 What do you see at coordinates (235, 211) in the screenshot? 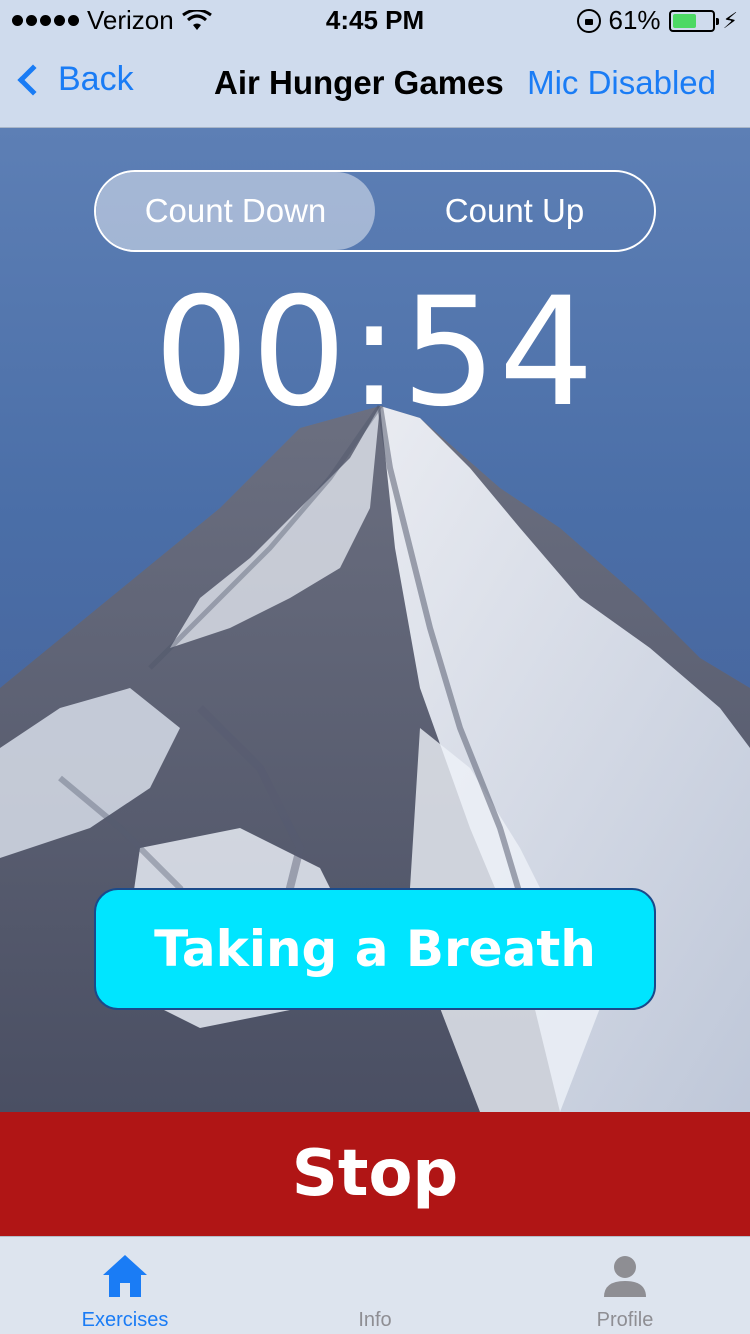
I see `segment-count-down: Count Down` at bounding box center [235, 211].